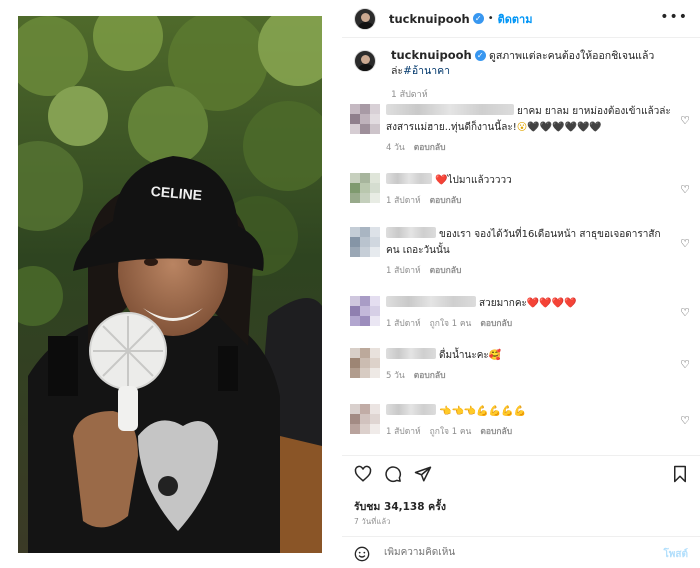 The image size is (700, 568). What do you see at coordinates (541, 356) in the screenshot?
I see `comment-text: ดื่มน้ำนะคะ🥰` at bounding box center [541, 356].